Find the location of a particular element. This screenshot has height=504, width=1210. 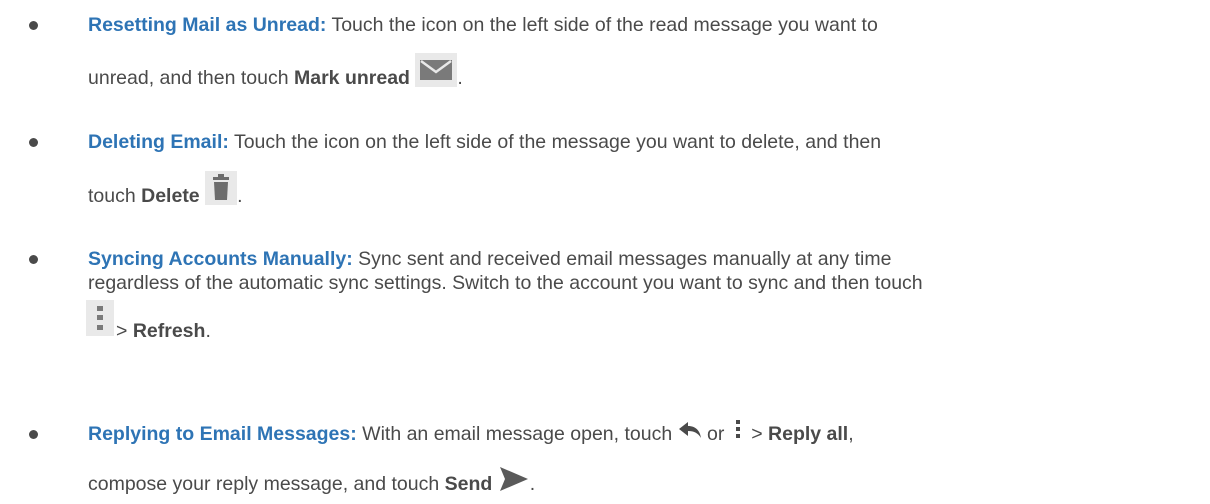

body-text: , is located at coordinates (851, 434).